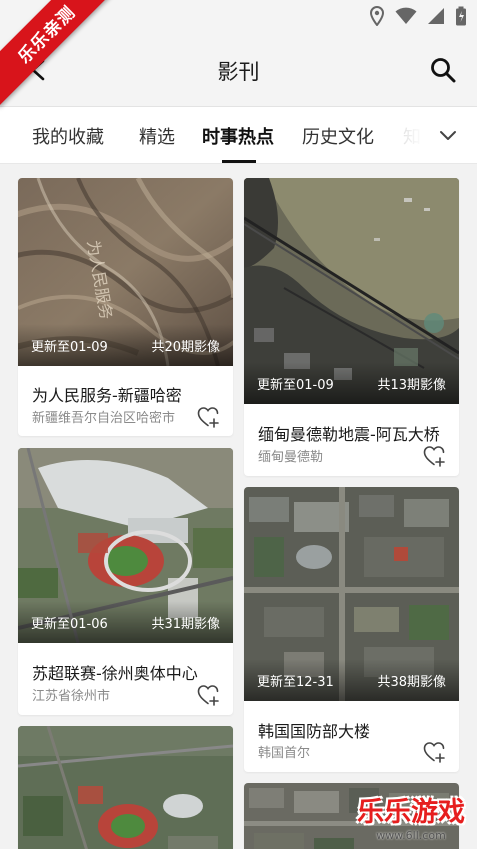  What do you see at coordinates (125, 545) in the screenshot?
I see `card-thumbnail: 更新至01-06 共31期影像` at bounding box center [125, 545].